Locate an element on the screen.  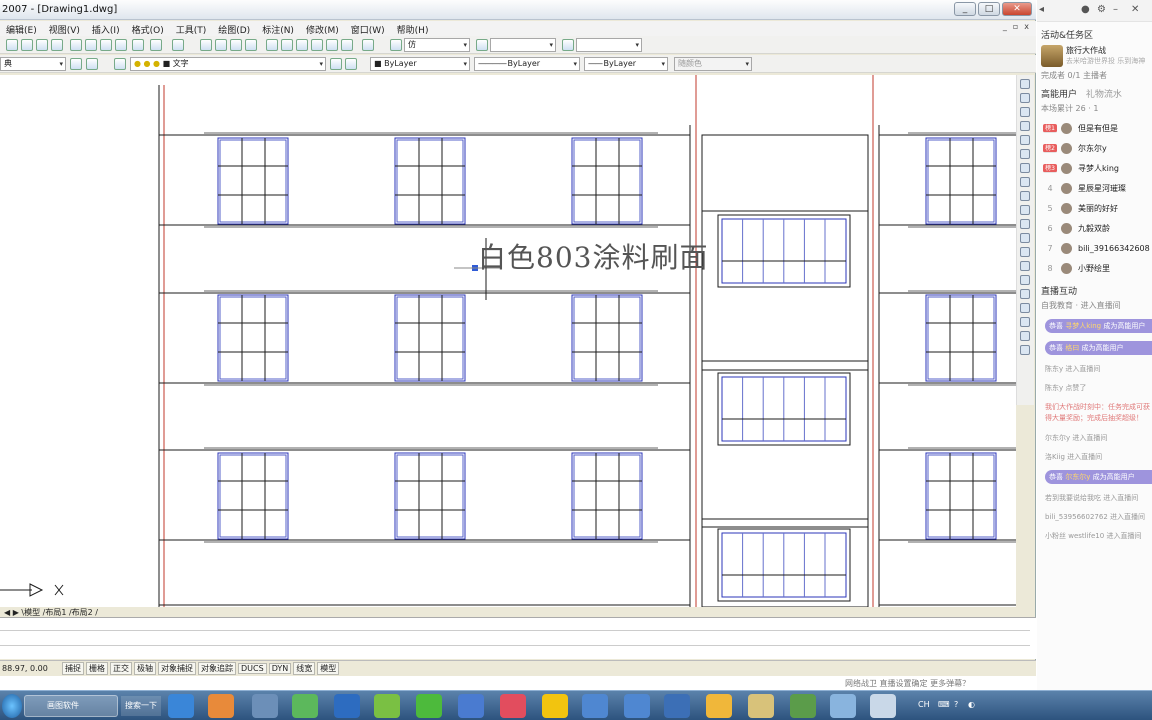
menu-tools: 工具(T) is located at coordinates (191, 28).